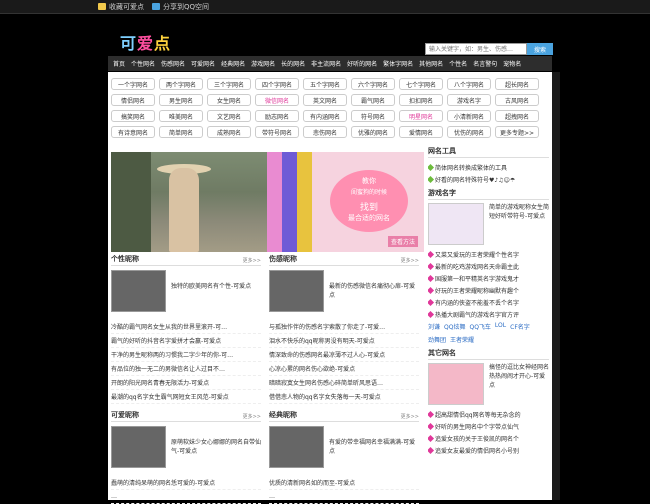  Describe the element at coordinates (488, 224) in the screenshot. I see `game-feature: 简单的游戏昵称女生简短好听带符号-可爱点` at that location.